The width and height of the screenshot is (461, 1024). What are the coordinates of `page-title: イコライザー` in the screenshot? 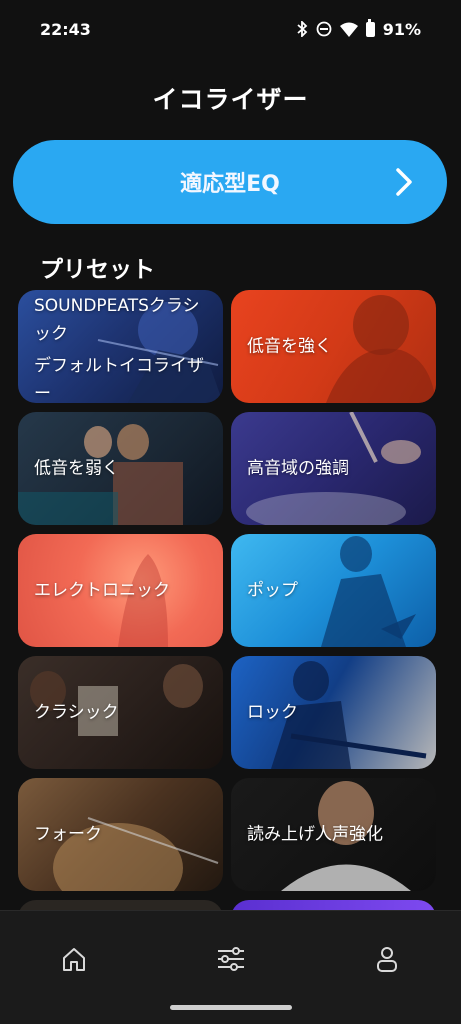 It's located at (230, 99).